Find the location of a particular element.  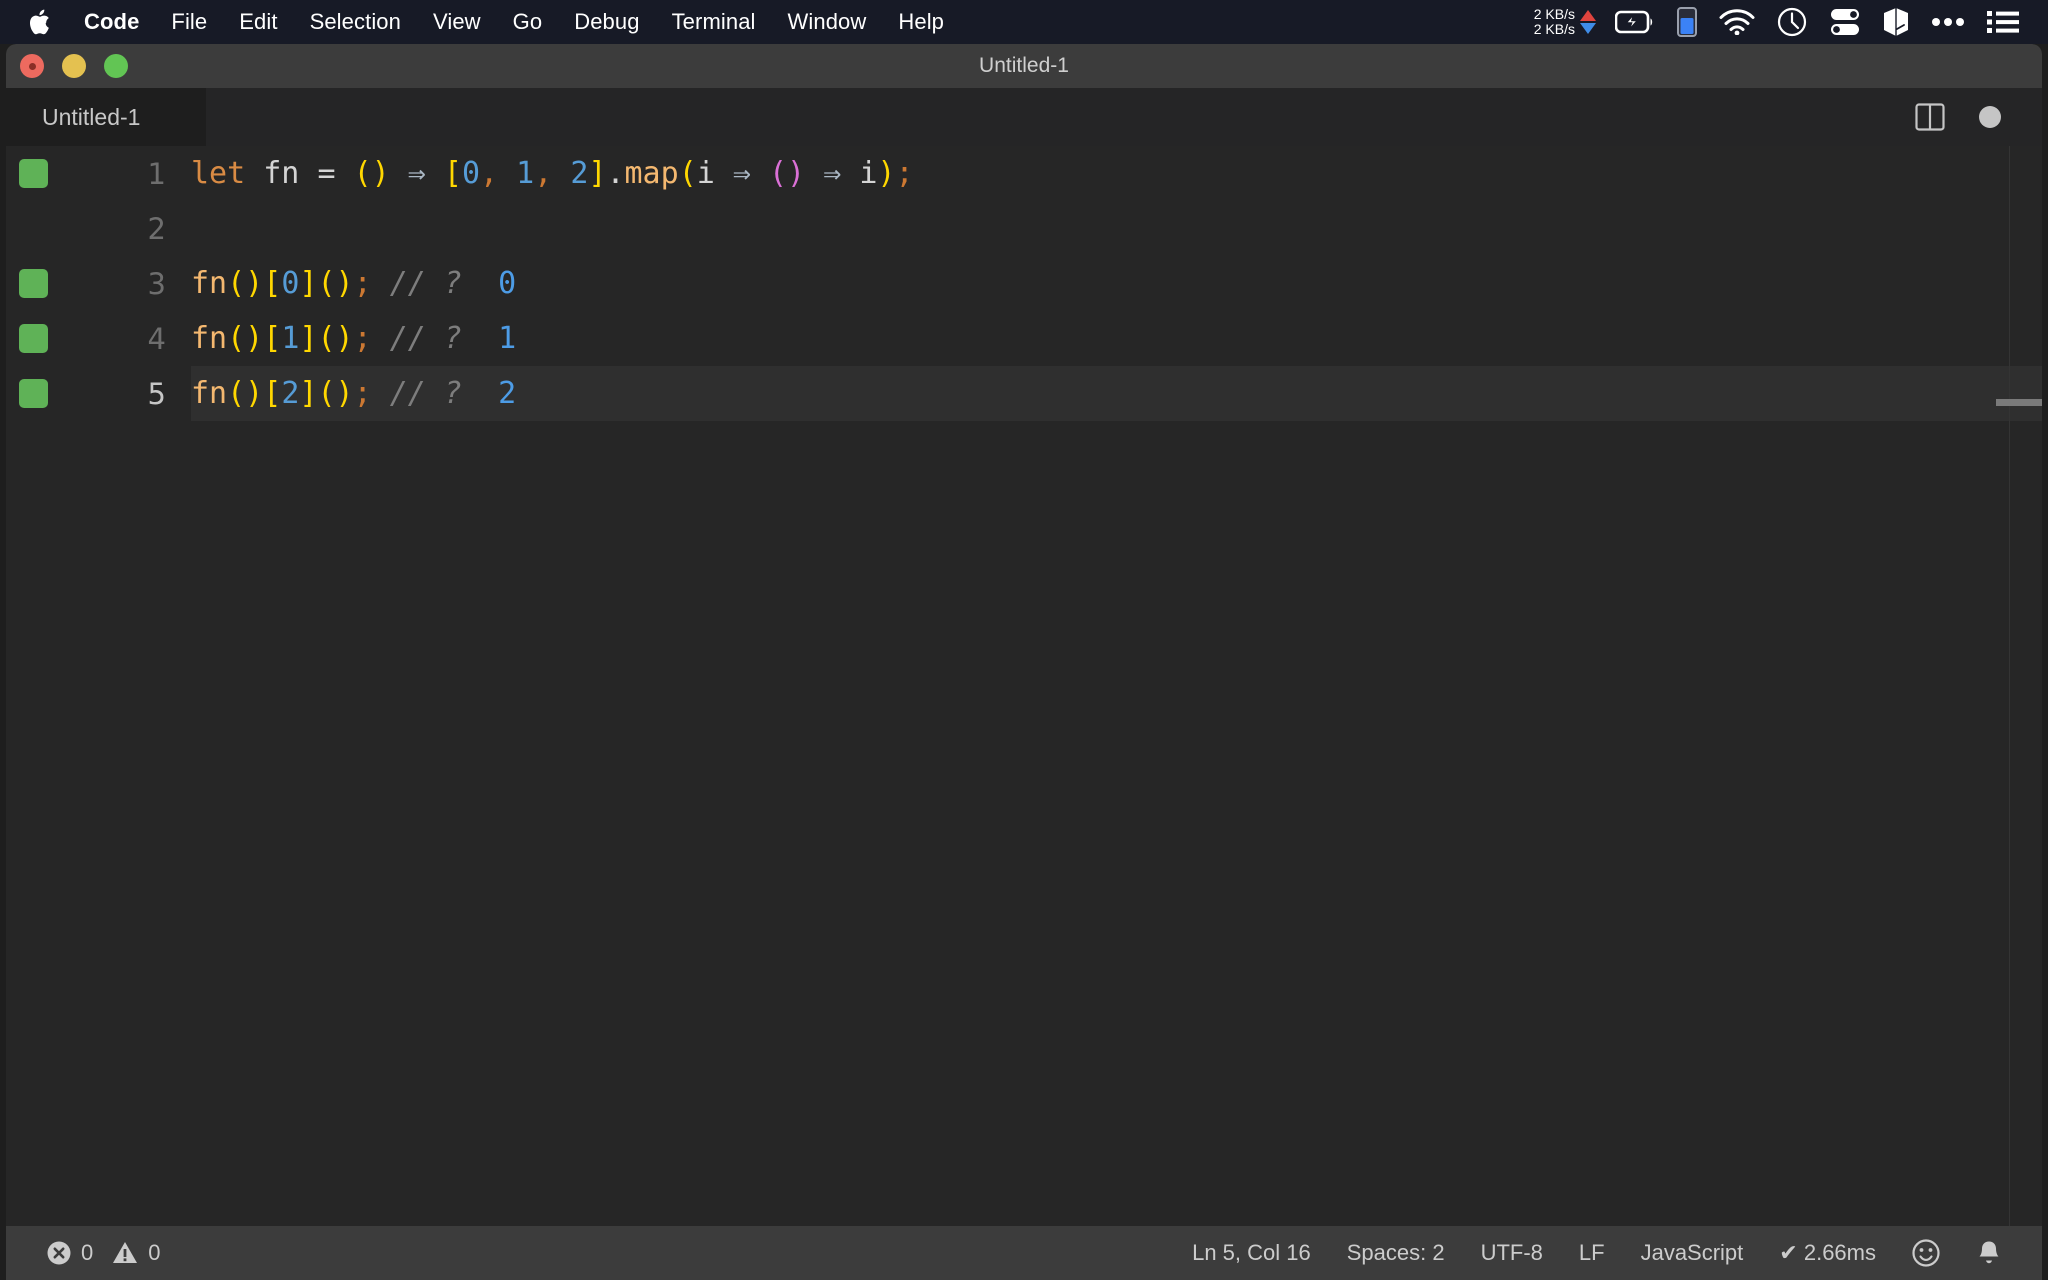

list-menu-icon is located at coordinates (2003, 22).